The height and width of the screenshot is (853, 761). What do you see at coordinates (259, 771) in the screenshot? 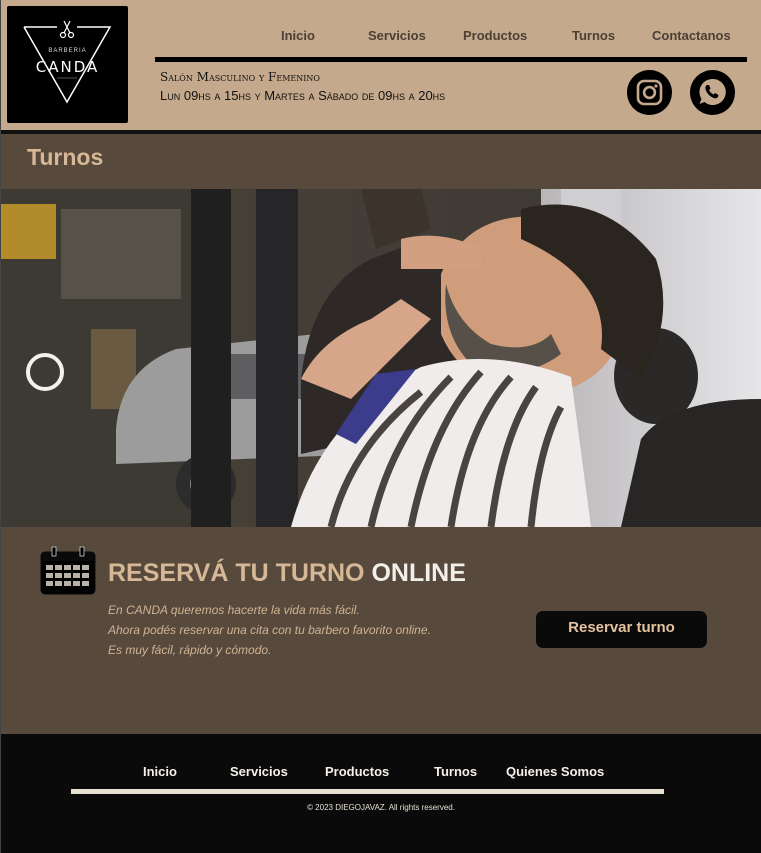
I see `footer-nav-servicios: Servicios` at bounding box center [259, 771].